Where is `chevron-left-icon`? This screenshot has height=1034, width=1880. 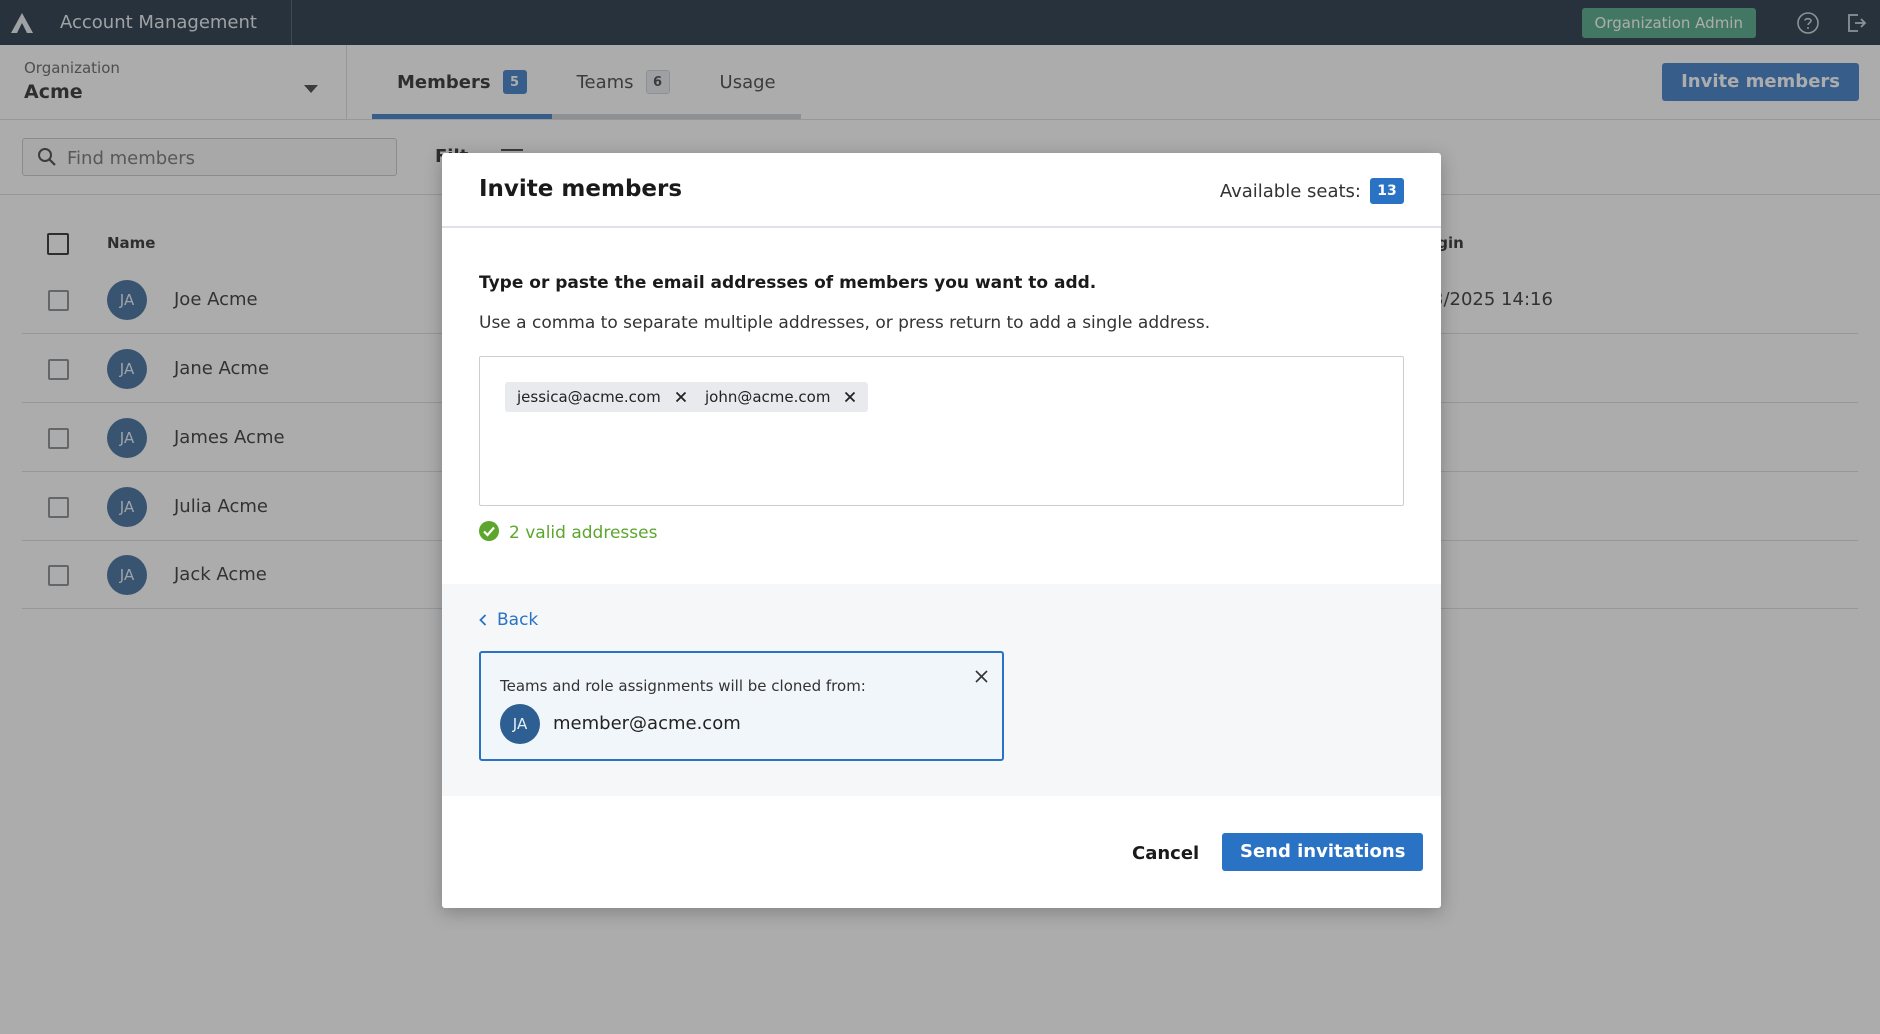
chevron-left-icon is located at coordinates (483, 620).